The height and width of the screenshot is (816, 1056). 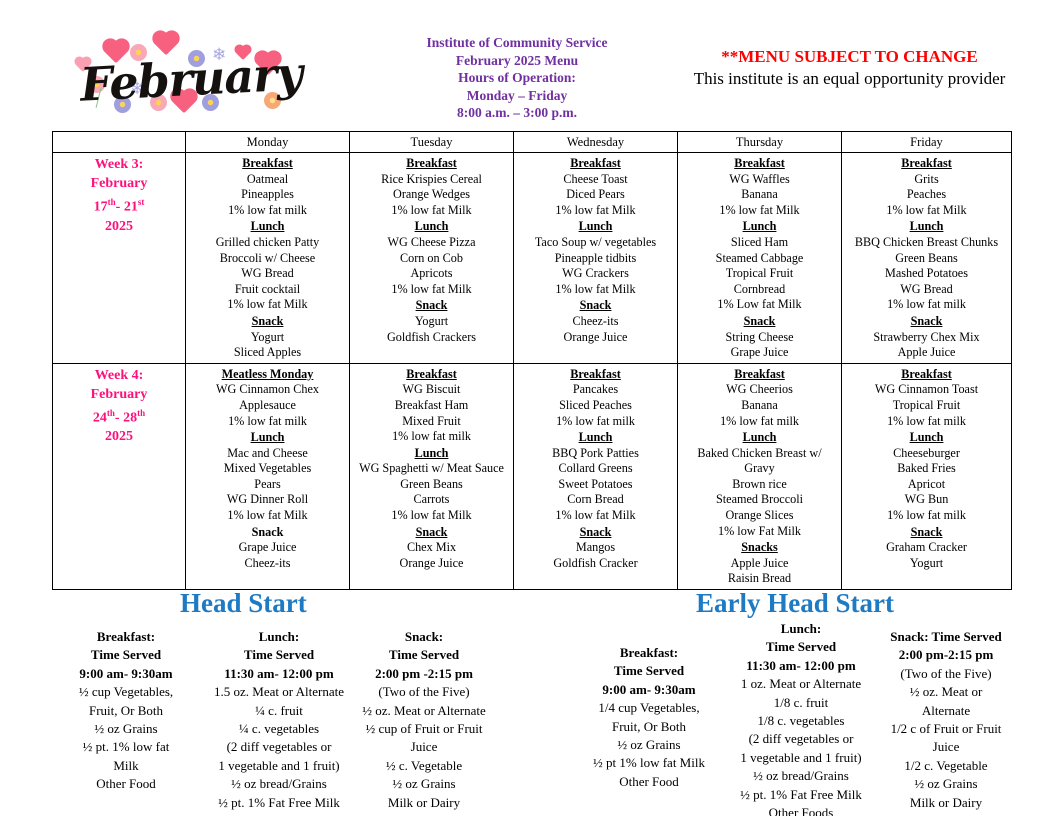 What do you see at coordinates (759, 257) in the screenshot?
I see `menu-item: Steamed Cabbage` at bounding box center [759, 257].